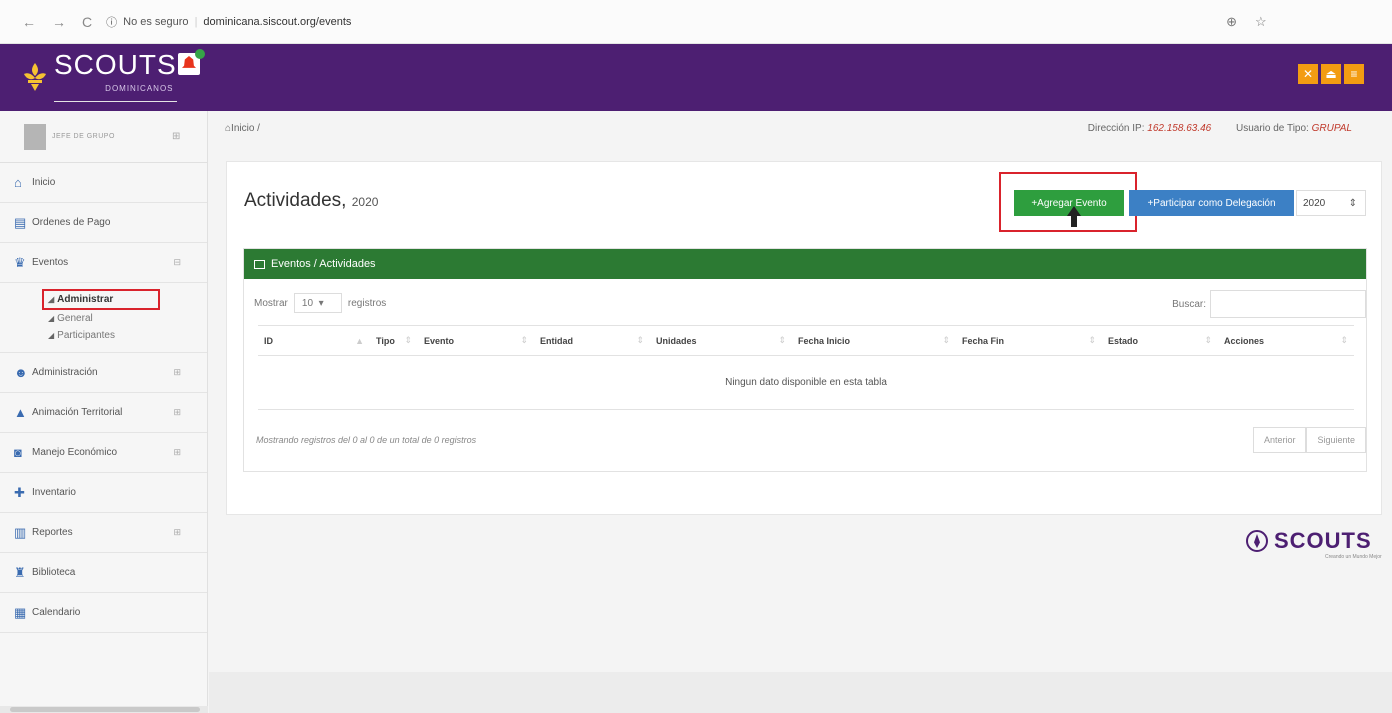 This screenshot has height=713, width=1392. I want to click on sidebar-item-manejo: ◙ Manejo Económico ⊞, so click(103, 453).